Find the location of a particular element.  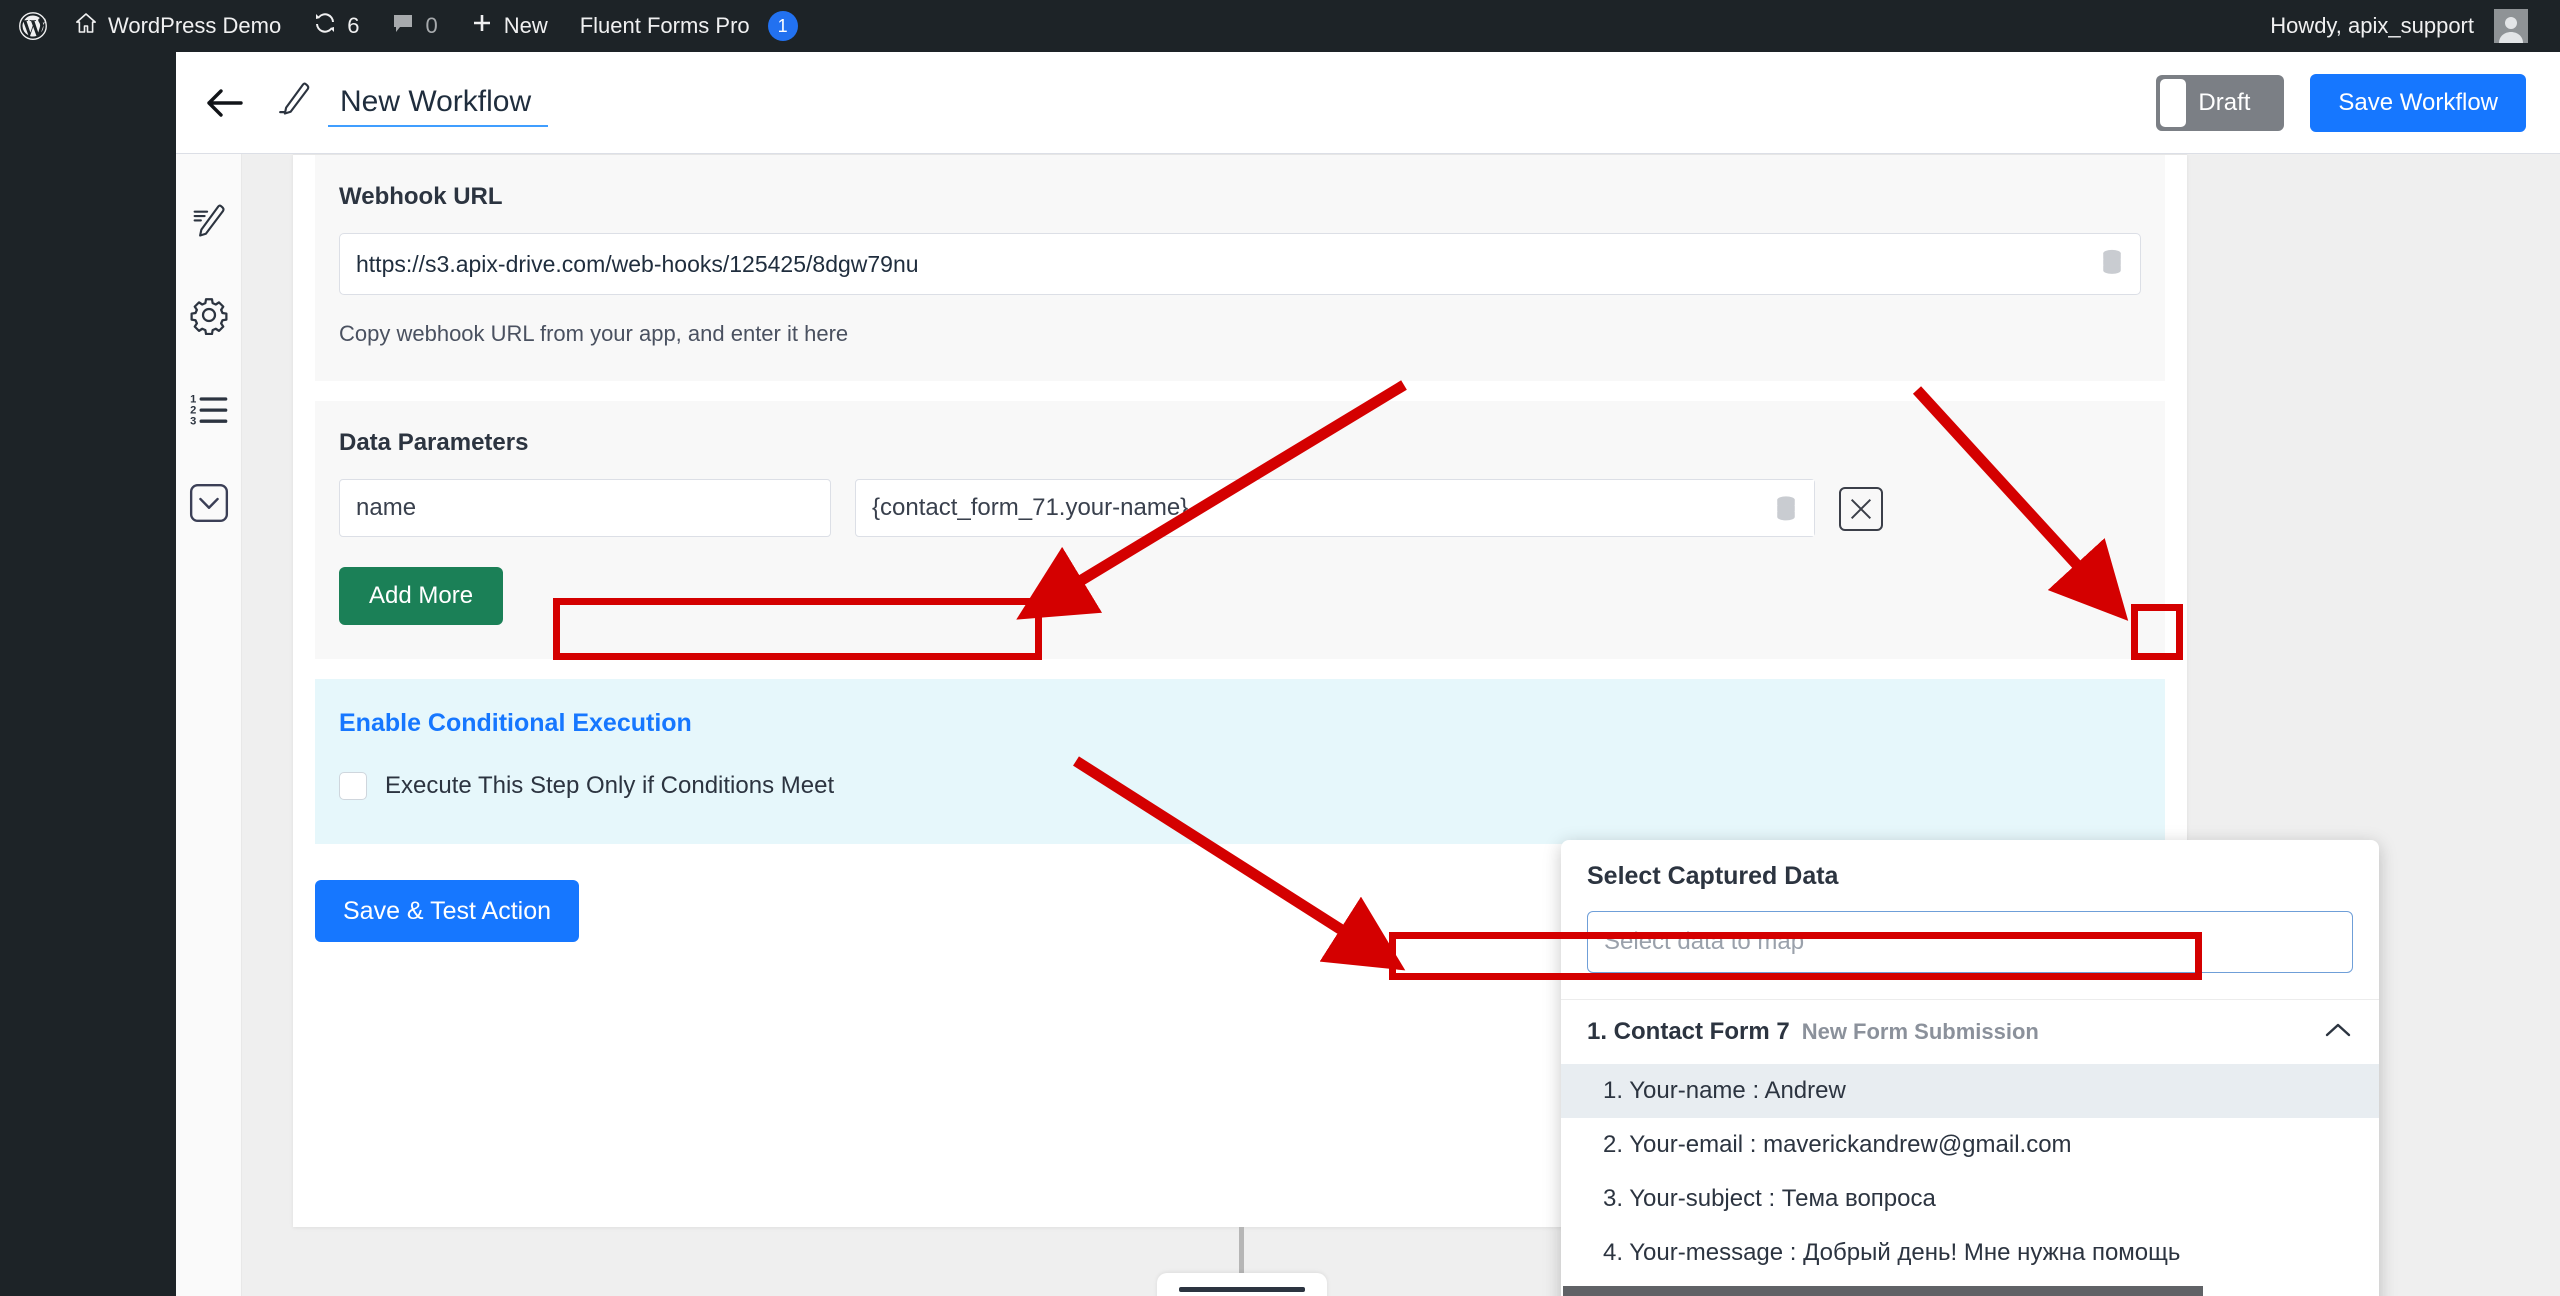

howdy-label: Howdy, apix_support is located at coordinates (2372, 25).